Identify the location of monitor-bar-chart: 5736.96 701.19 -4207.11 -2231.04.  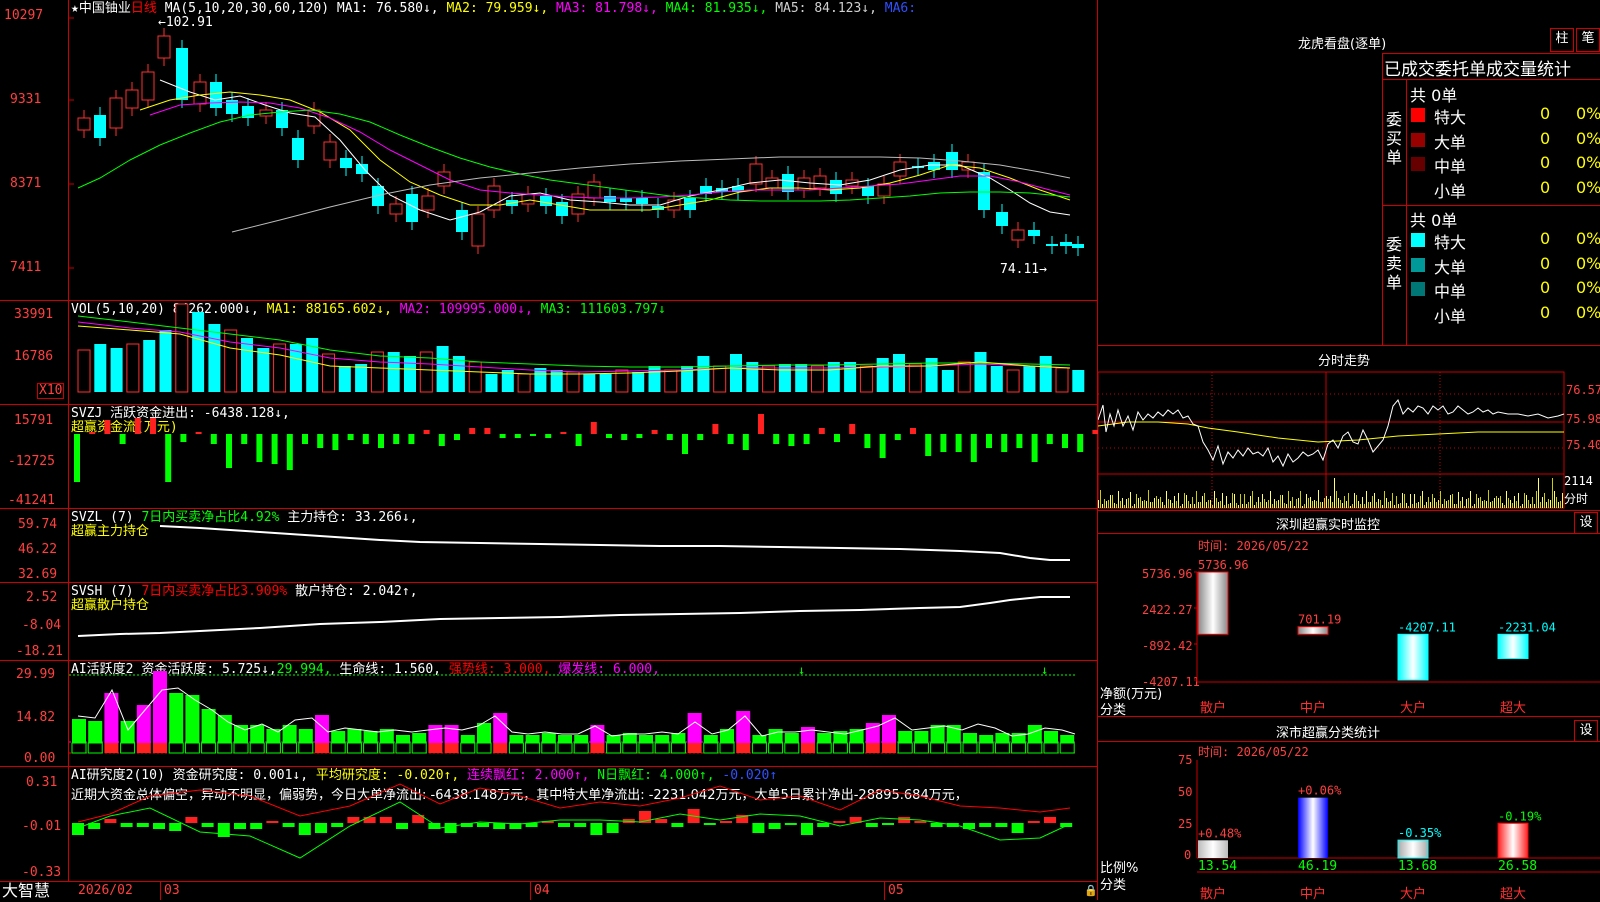
(1349, 625).